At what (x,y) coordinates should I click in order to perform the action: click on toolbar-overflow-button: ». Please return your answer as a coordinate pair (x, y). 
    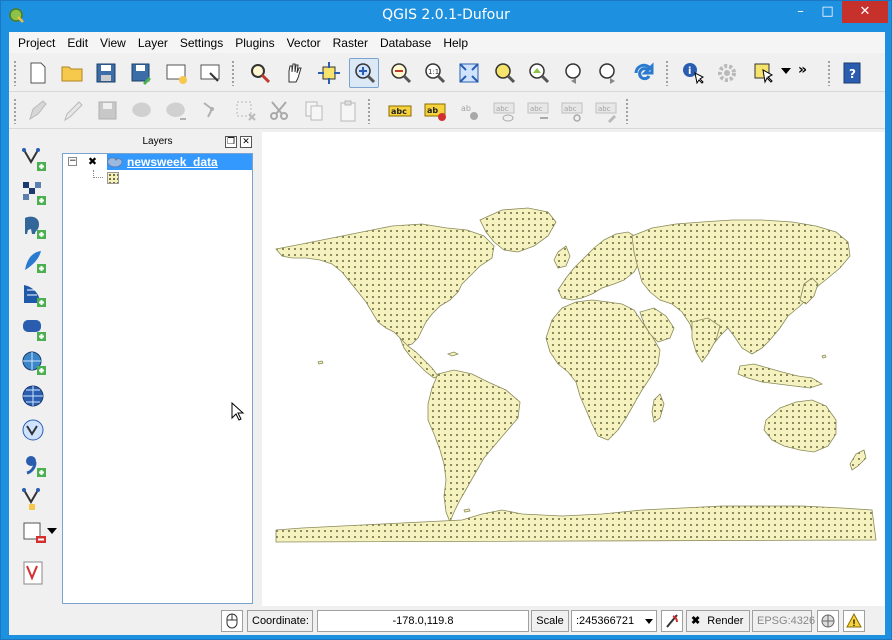
    Looking at the image, I should click on (802, 70).